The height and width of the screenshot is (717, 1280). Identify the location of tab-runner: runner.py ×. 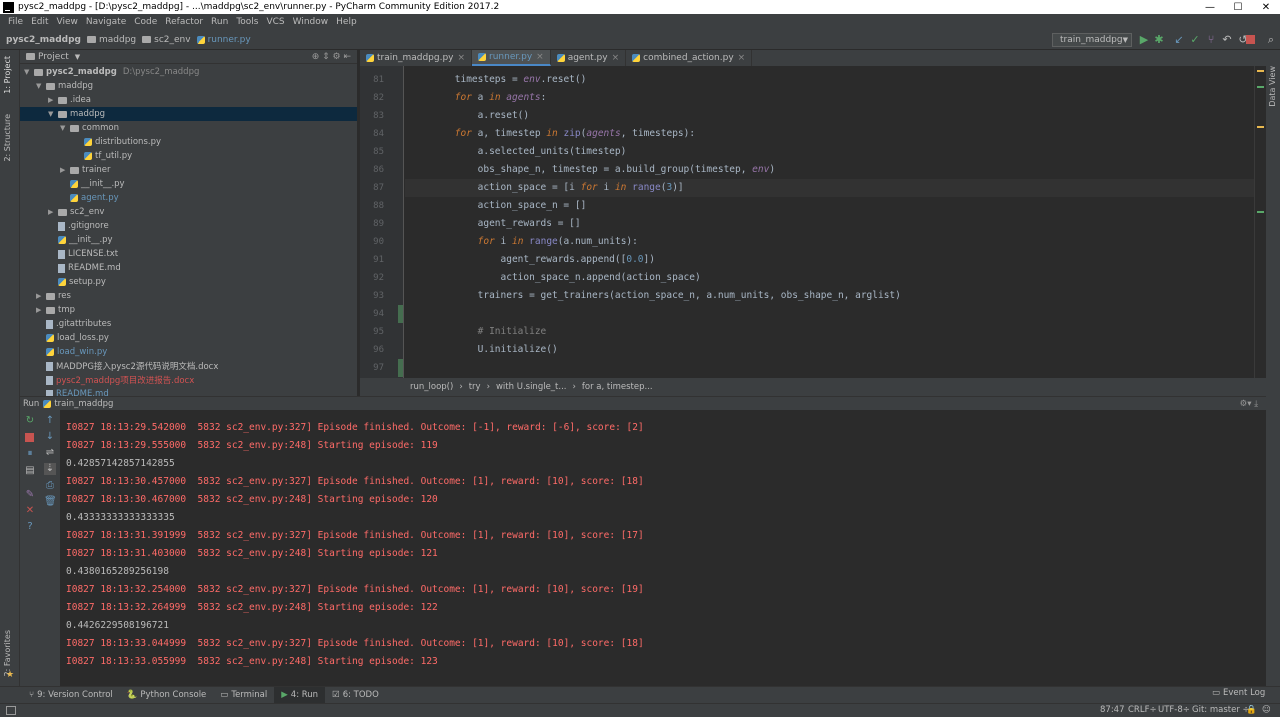
(511, 58).